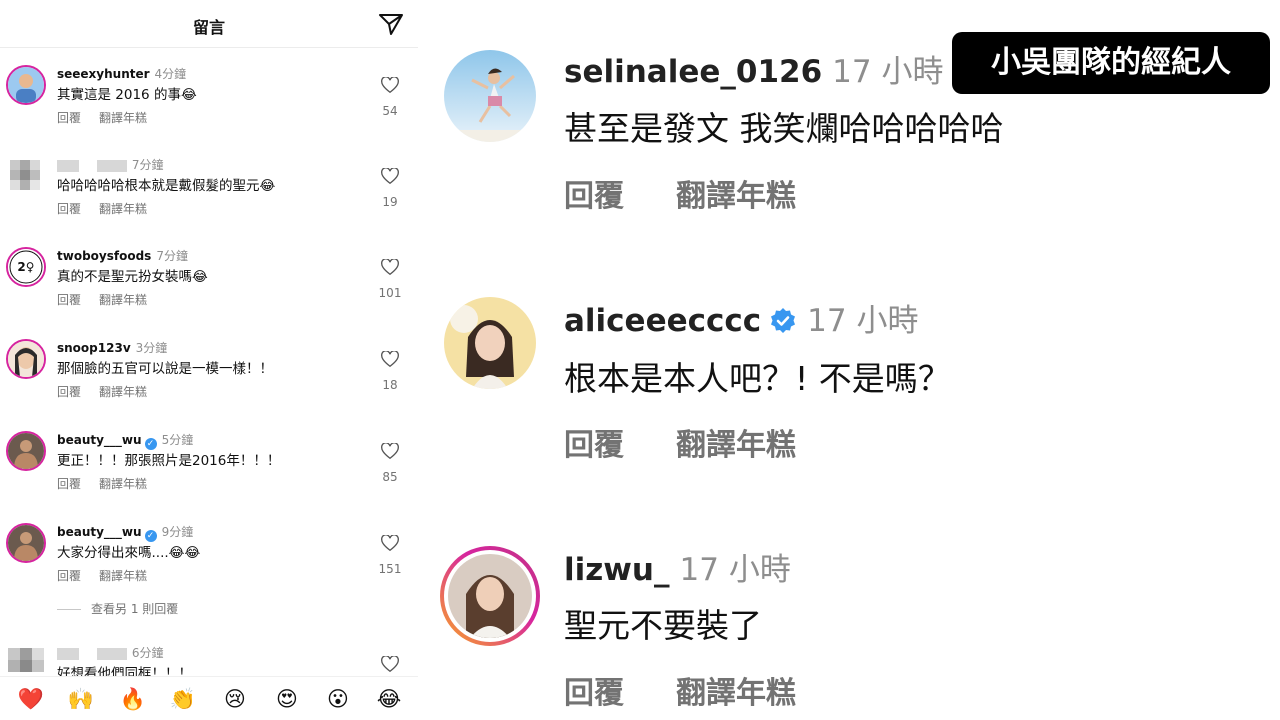  What do you see at coordinates (133, 699) in the screenshot?
I see `fire-emoji-button: 🔥` at bounding box center [133, 699].